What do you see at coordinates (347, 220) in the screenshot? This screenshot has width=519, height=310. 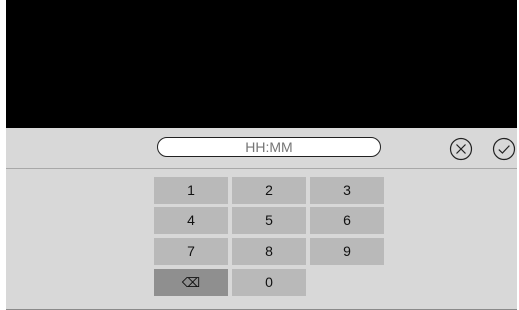 I see `key-6: 6` at bounding box center [347, 220].